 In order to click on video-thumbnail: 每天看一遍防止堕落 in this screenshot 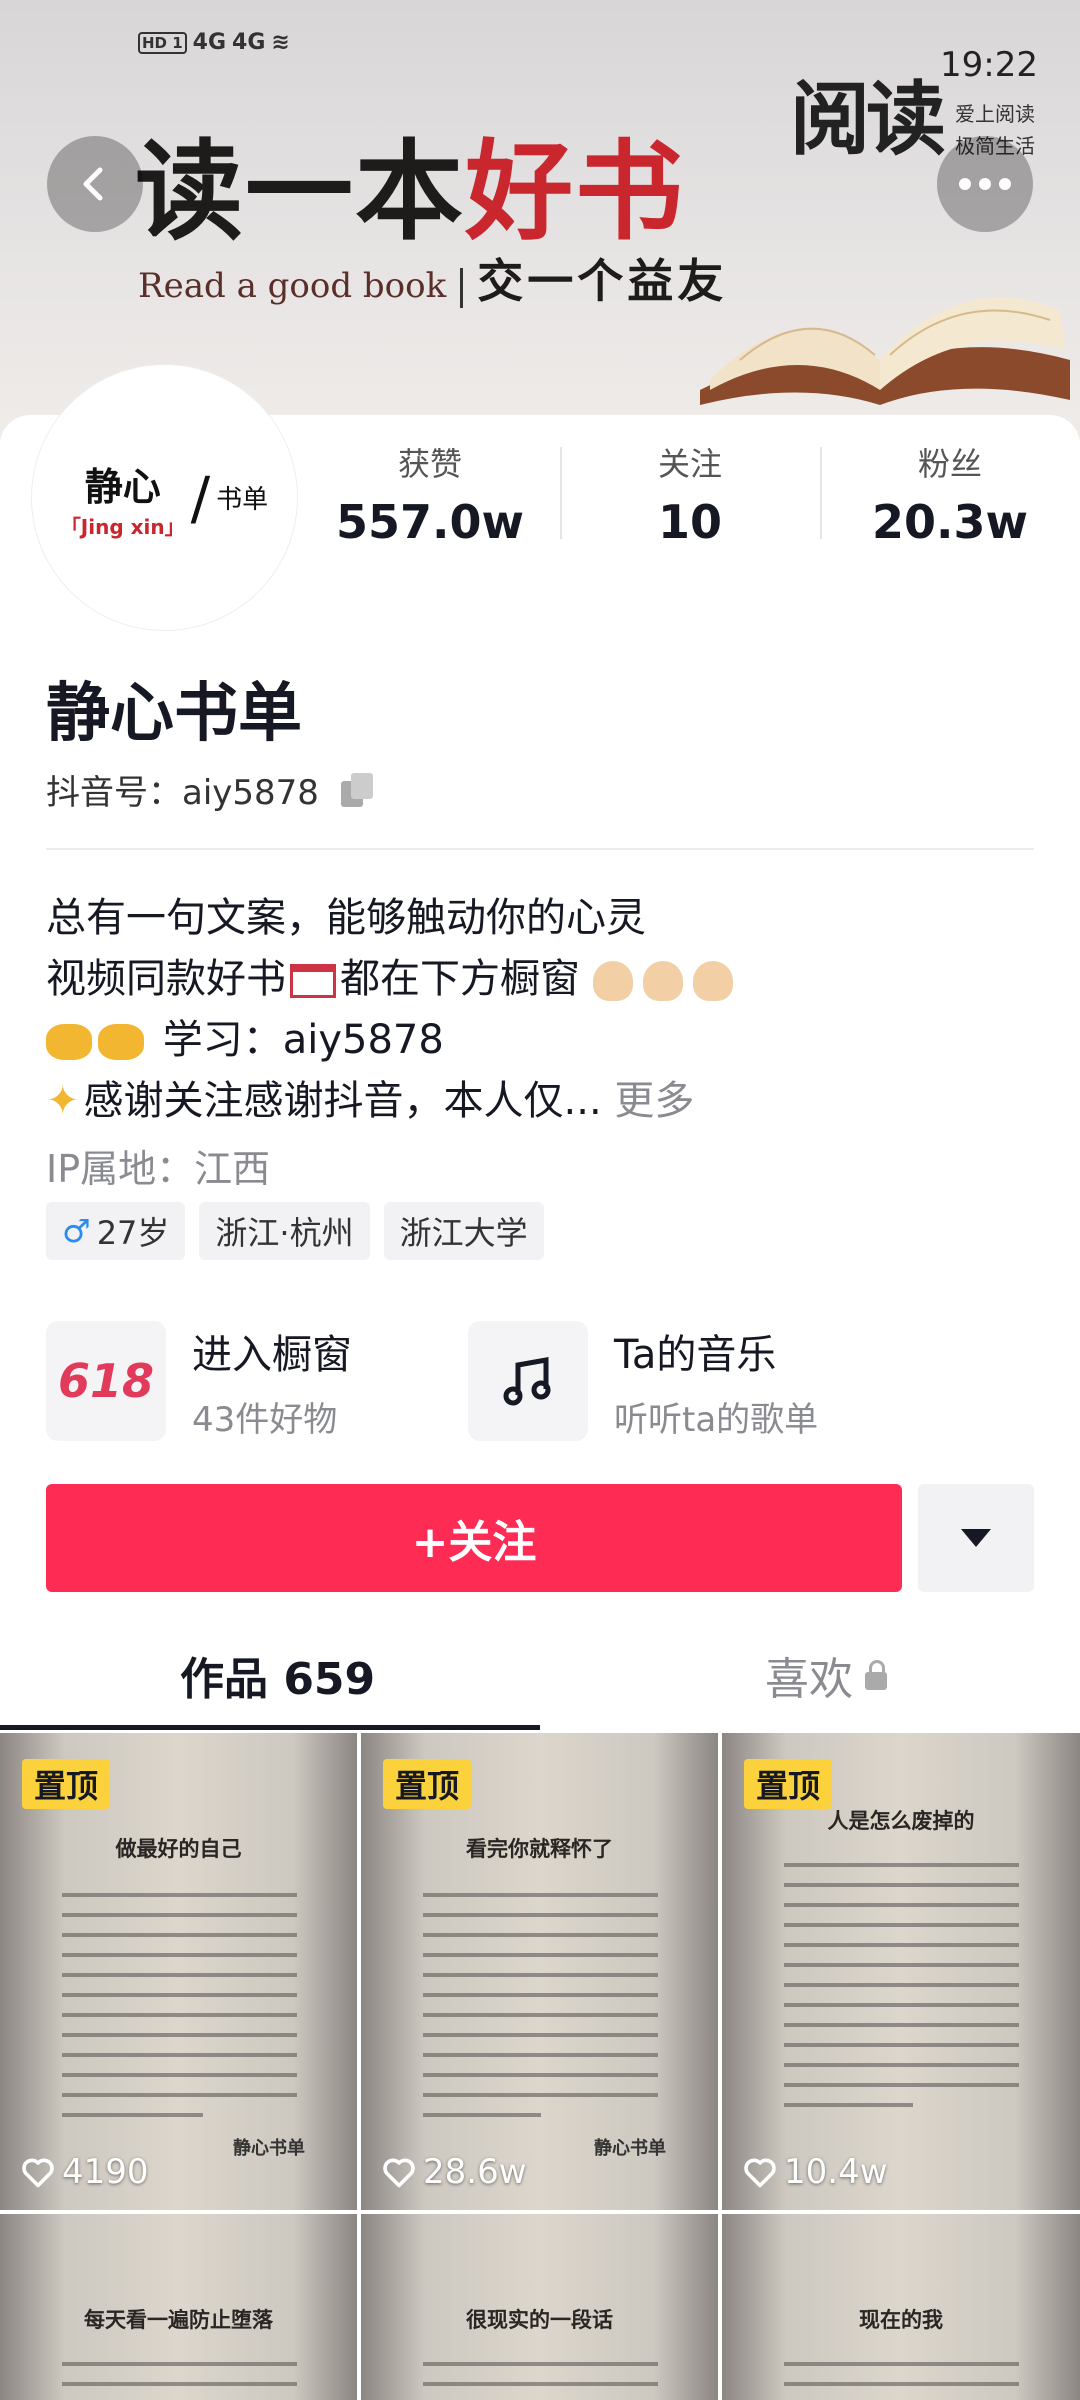, I will do `click(178, 2307)`.